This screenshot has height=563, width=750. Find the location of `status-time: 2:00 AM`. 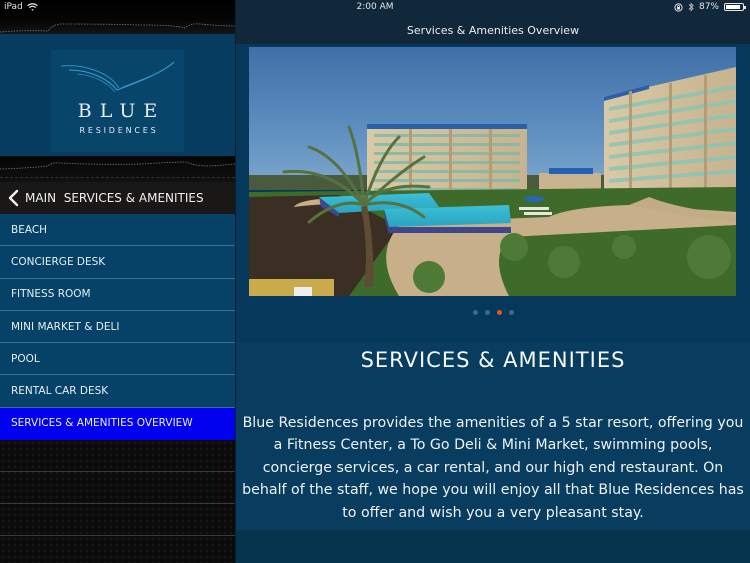

status-time: 2:00 AM is located at coordinates (375, 7).